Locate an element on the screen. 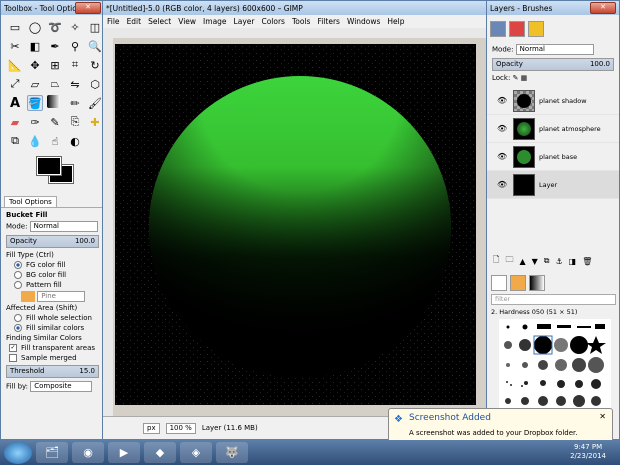  chrome-icon: ◉ is located at coordinates (88, 452).